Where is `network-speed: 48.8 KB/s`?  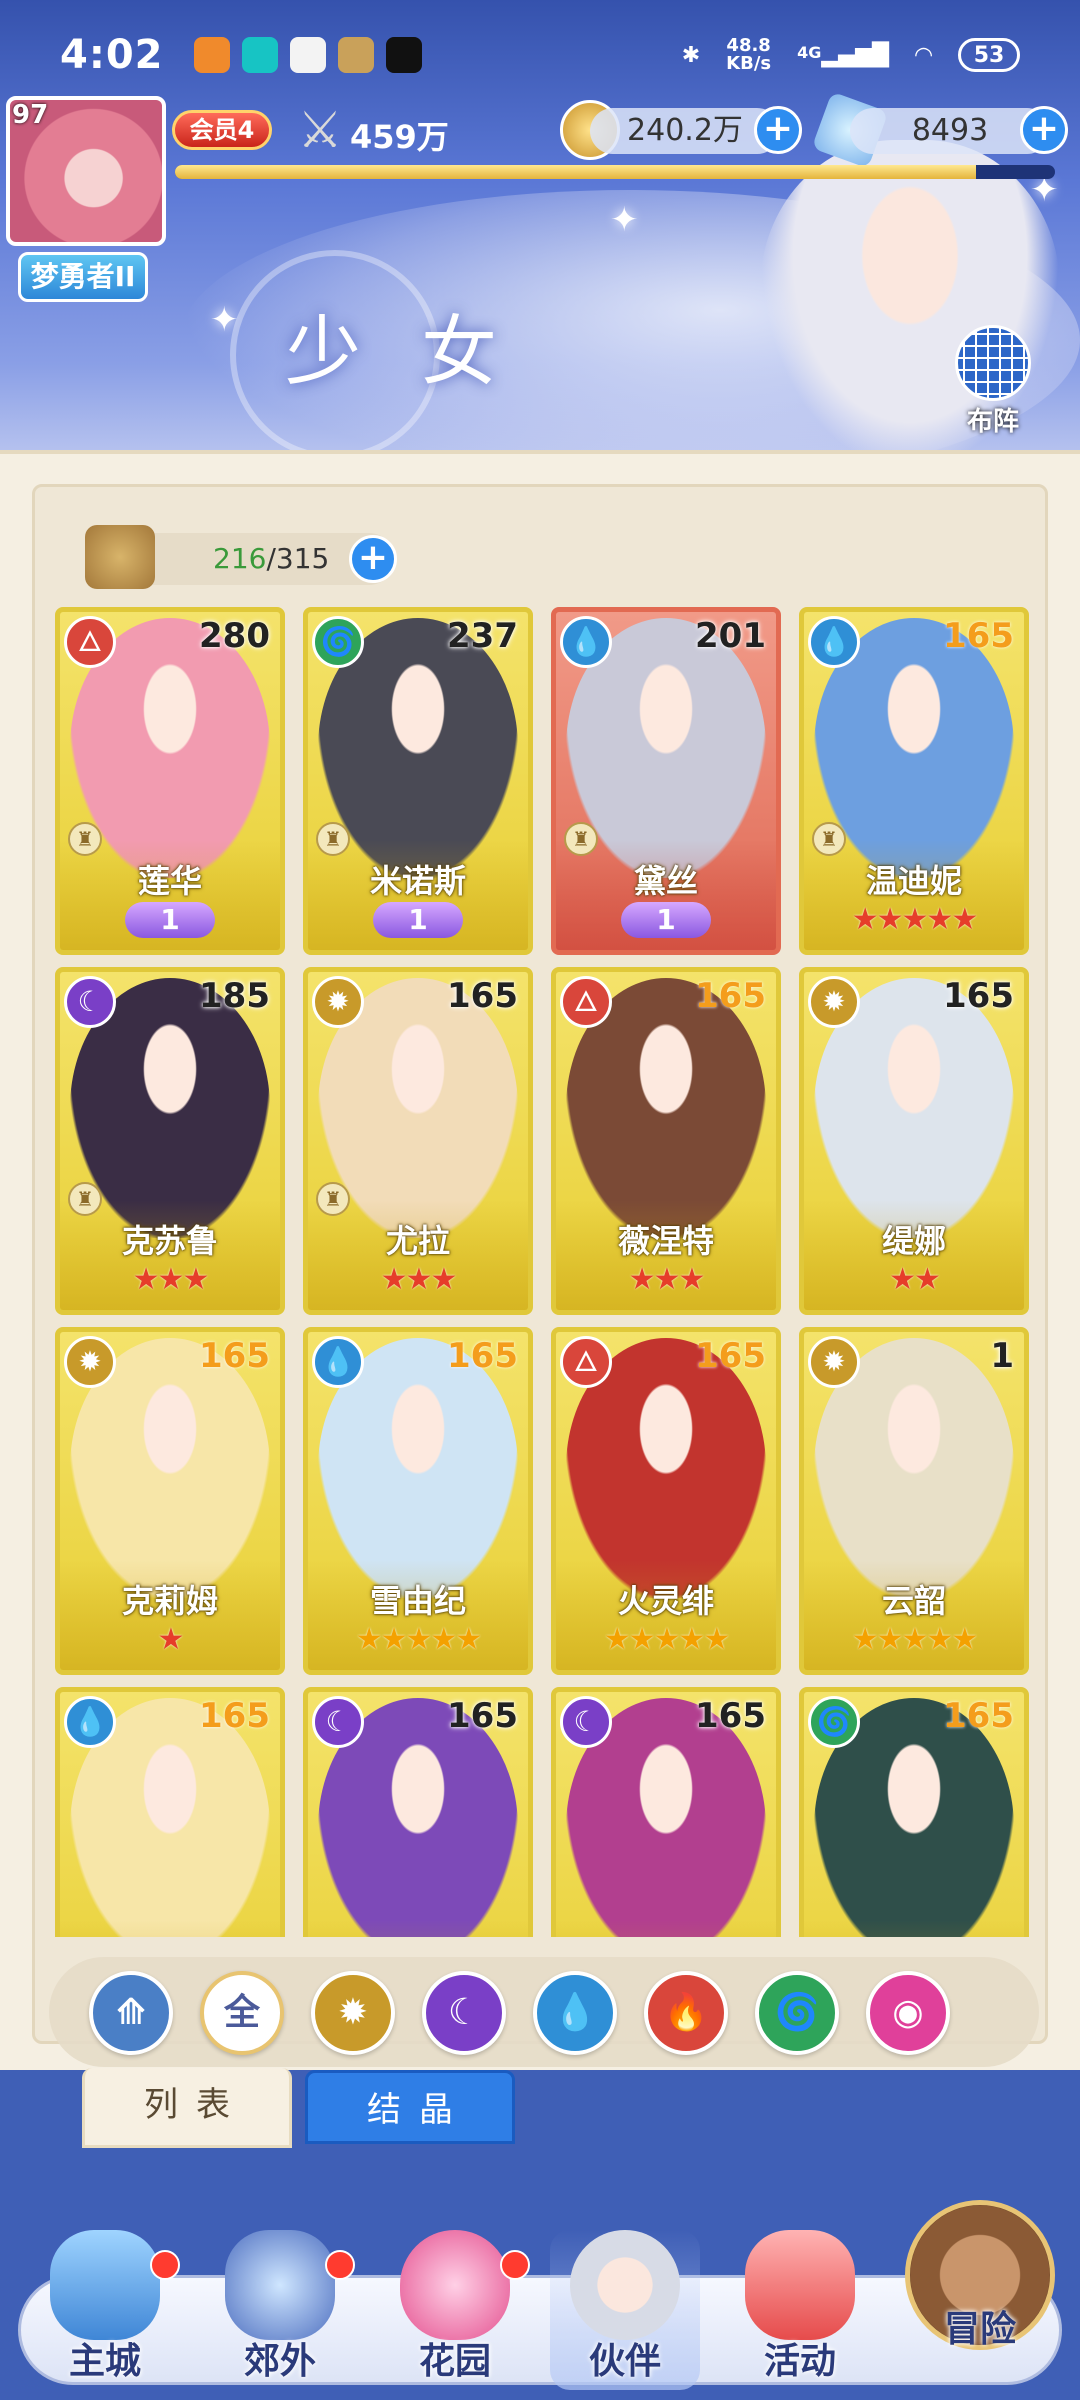 network-speed: 48.8 KB/s is located at coordinates (748, 55).